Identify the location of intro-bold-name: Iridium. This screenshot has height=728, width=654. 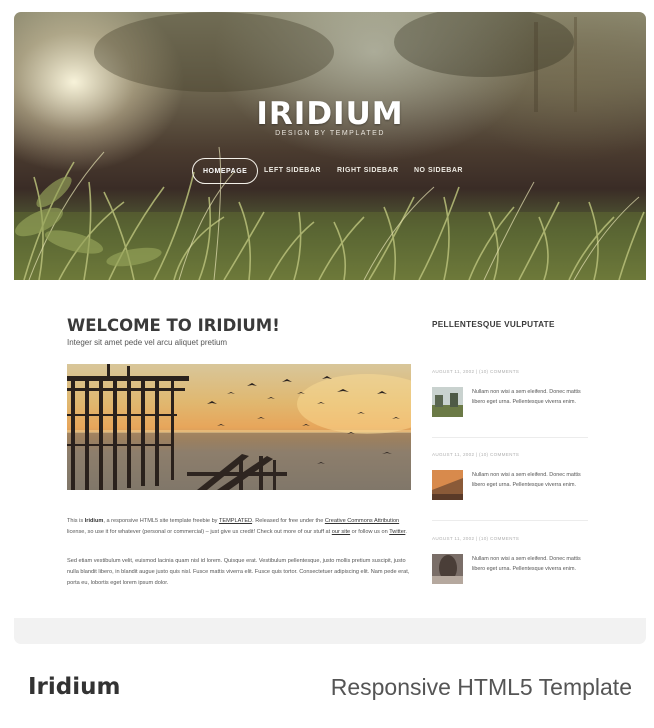
(94, 521).